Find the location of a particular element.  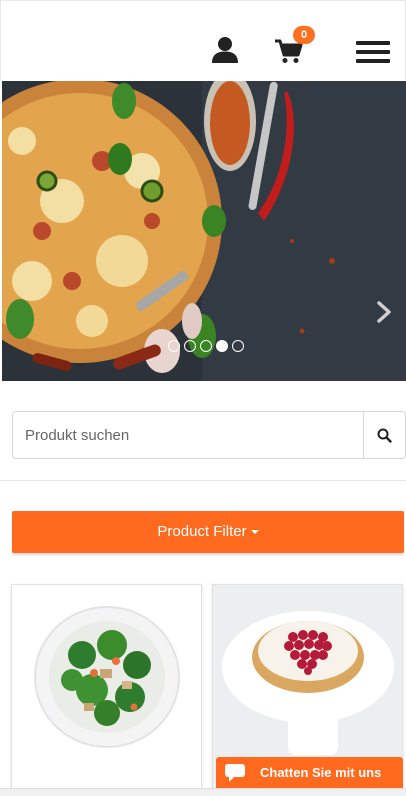

product-image-salad is located at coordinates (106, 690).